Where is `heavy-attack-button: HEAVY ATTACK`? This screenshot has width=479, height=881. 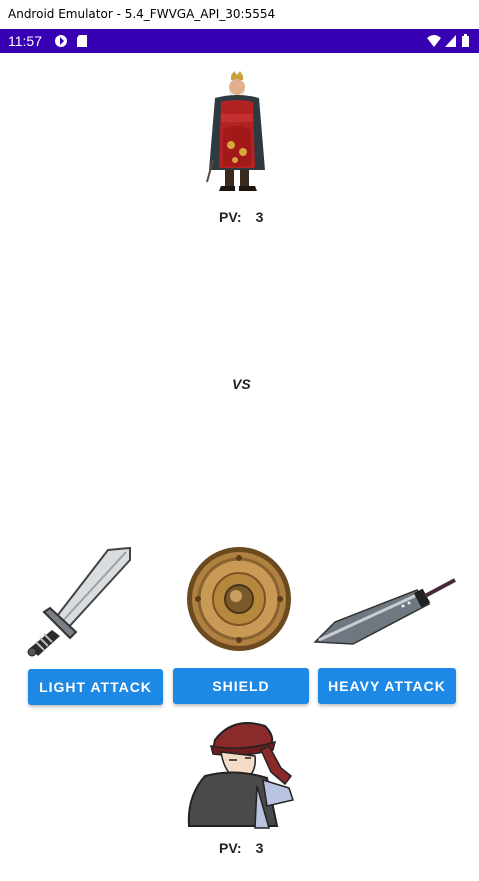 heavy-attack-button: HEAVY ATTACK is located at coordinates (387, 686).